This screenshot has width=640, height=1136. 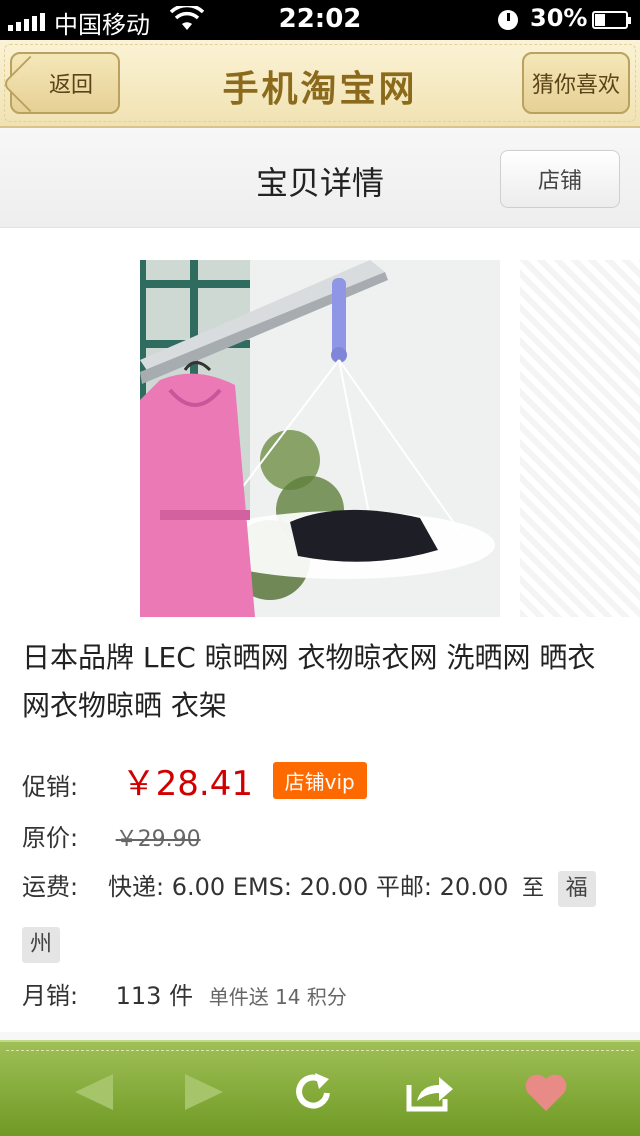 What do you see at coordinates (533, 888) in the screenshot?
I see `shipping-to: 至` at bounding box center [533, 888].